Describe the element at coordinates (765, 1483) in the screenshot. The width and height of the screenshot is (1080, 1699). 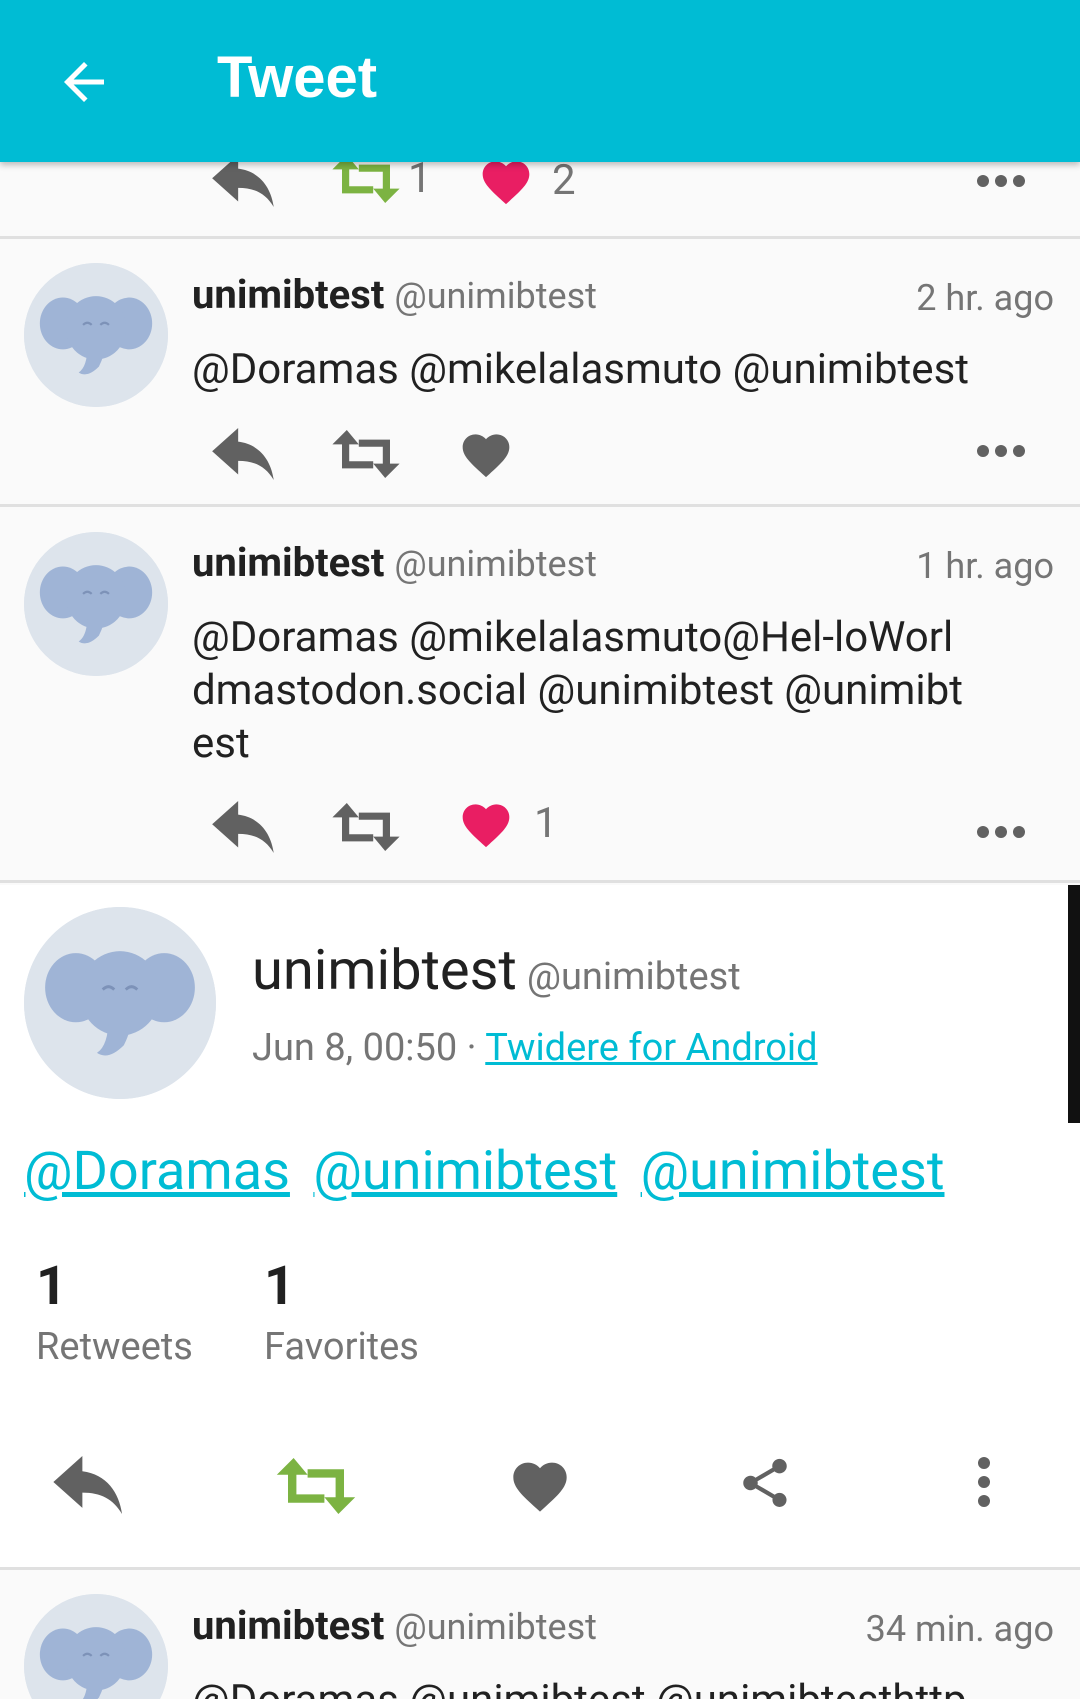
I see `share-icon` at that location.